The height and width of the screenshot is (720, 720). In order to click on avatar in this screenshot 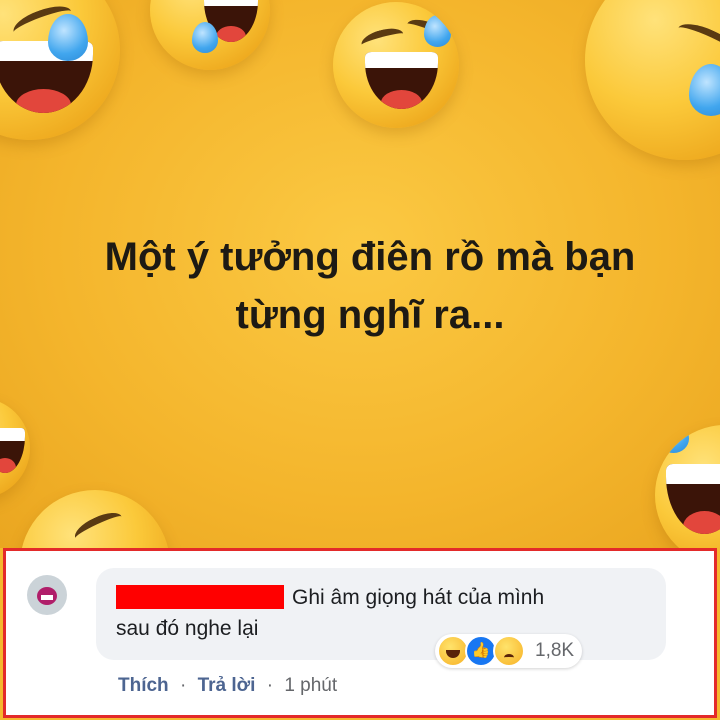, I will do `click(47, 595)`.